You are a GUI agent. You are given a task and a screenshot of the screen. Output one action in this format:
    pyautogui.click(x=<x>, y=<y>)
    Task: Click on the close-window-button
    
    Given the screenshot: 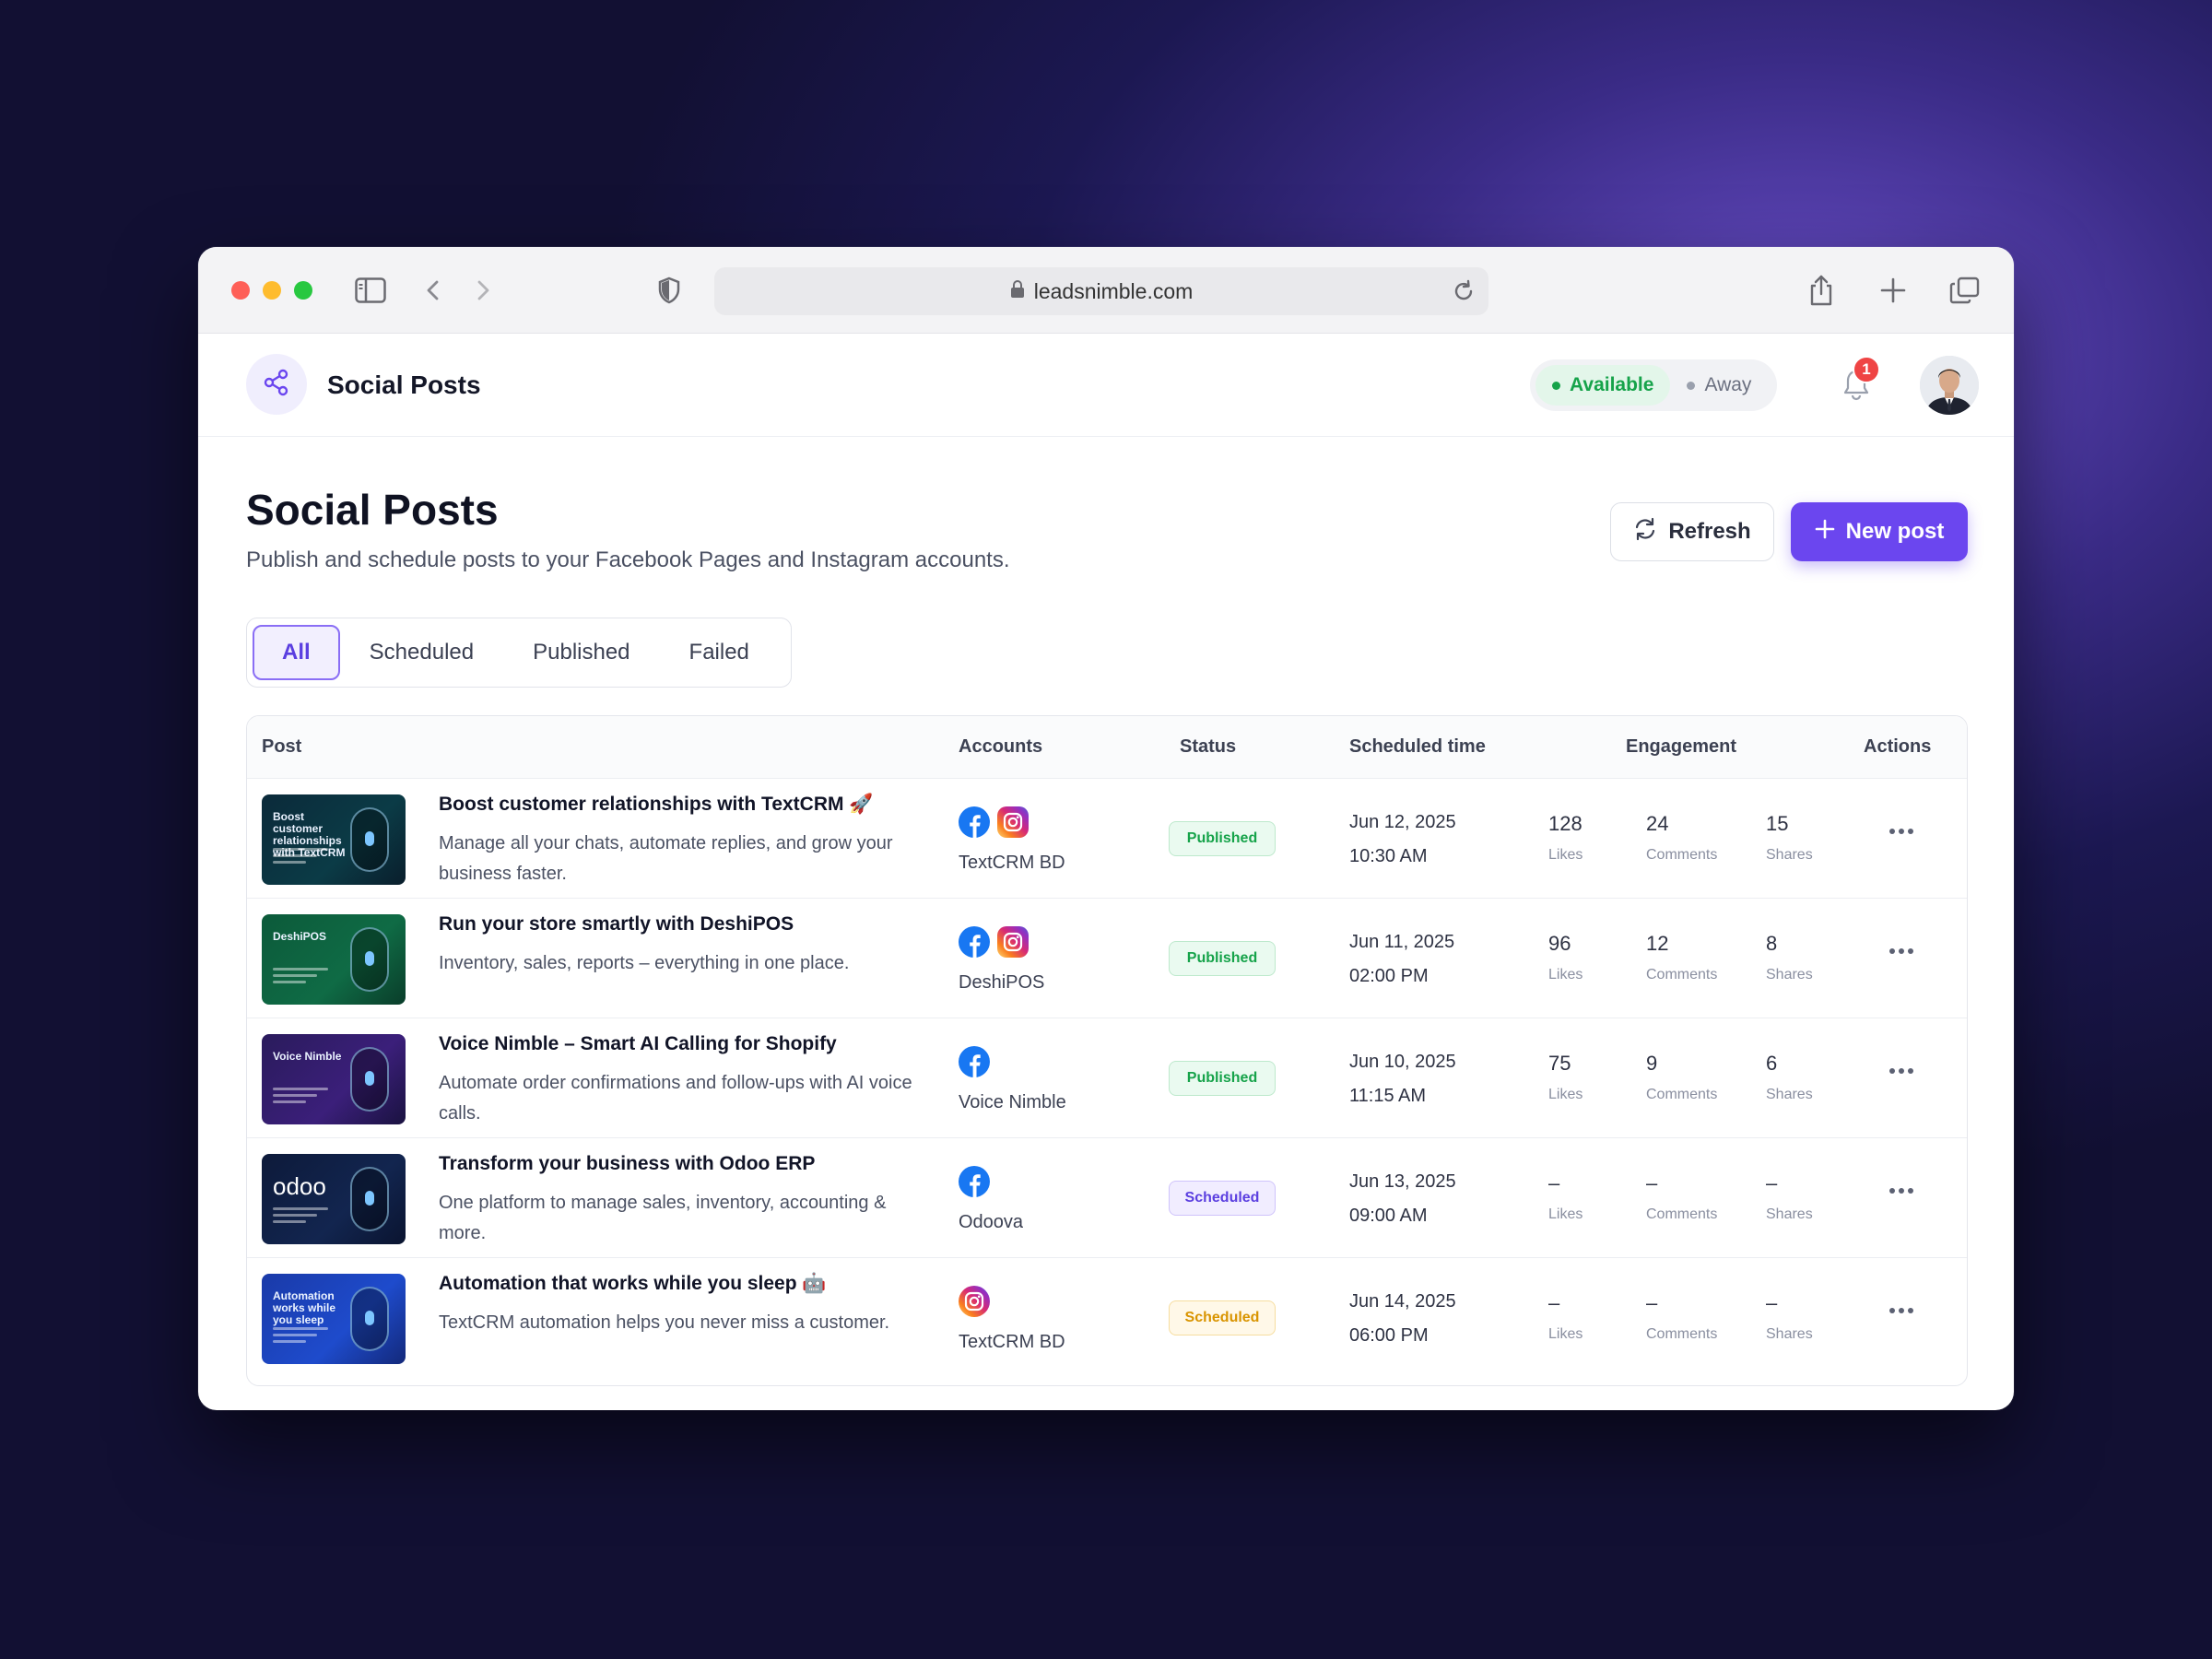 What is the action you would take?
    pyautogui.click(x=240, y=290)
    